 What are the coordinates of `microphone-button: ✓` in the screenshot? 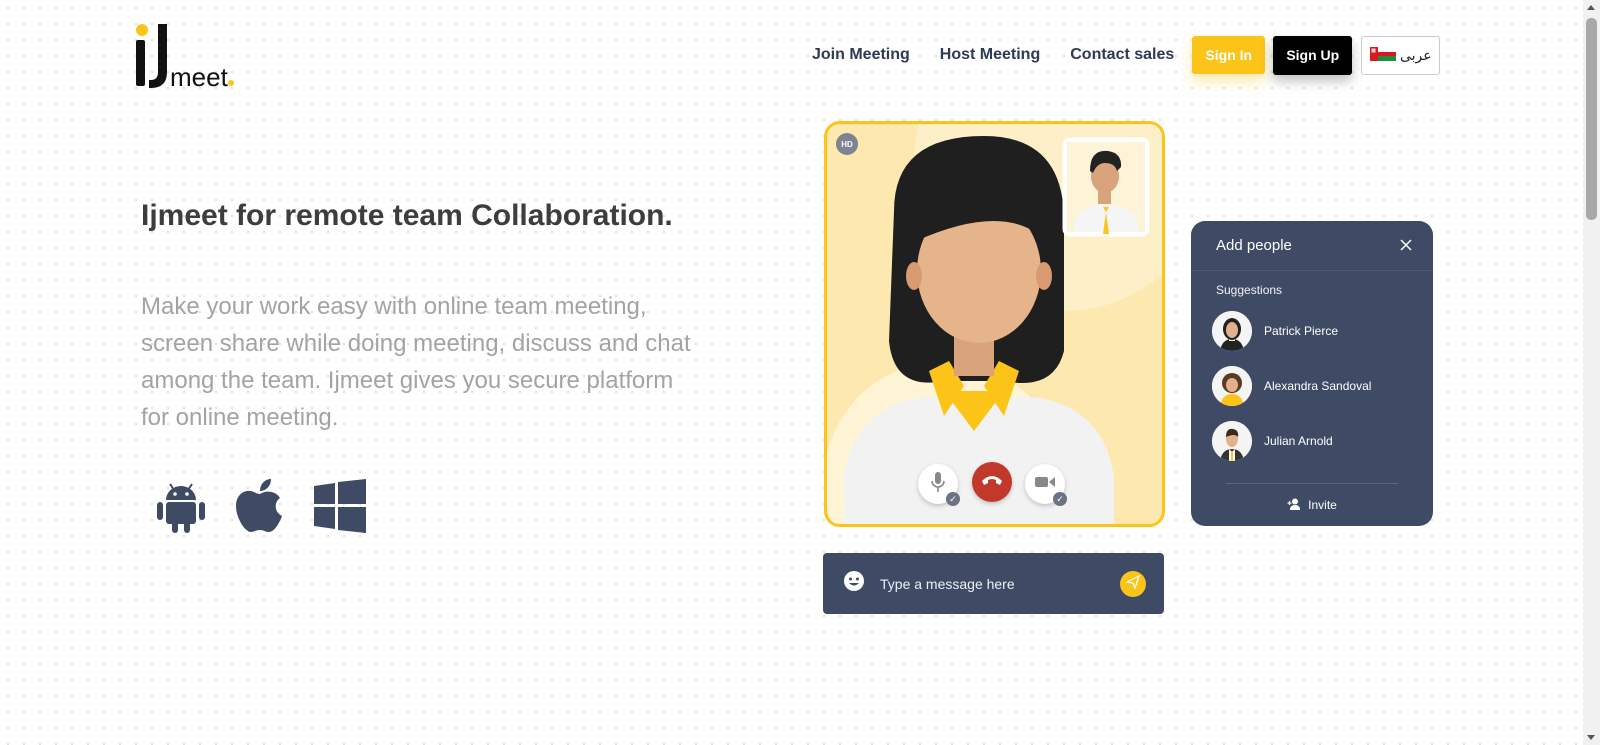 It's located at (939, 485).